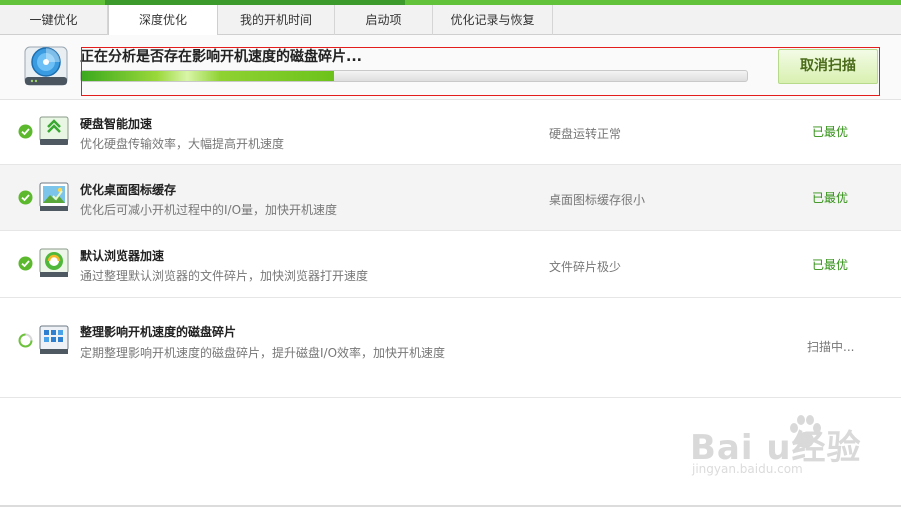 The height and width of the screenshot is (507, 901). What do you see at coordinates (122, 256) in the screenshot?
I see `item-title: 默认浏览器加速` at bounding box center [122, 256].